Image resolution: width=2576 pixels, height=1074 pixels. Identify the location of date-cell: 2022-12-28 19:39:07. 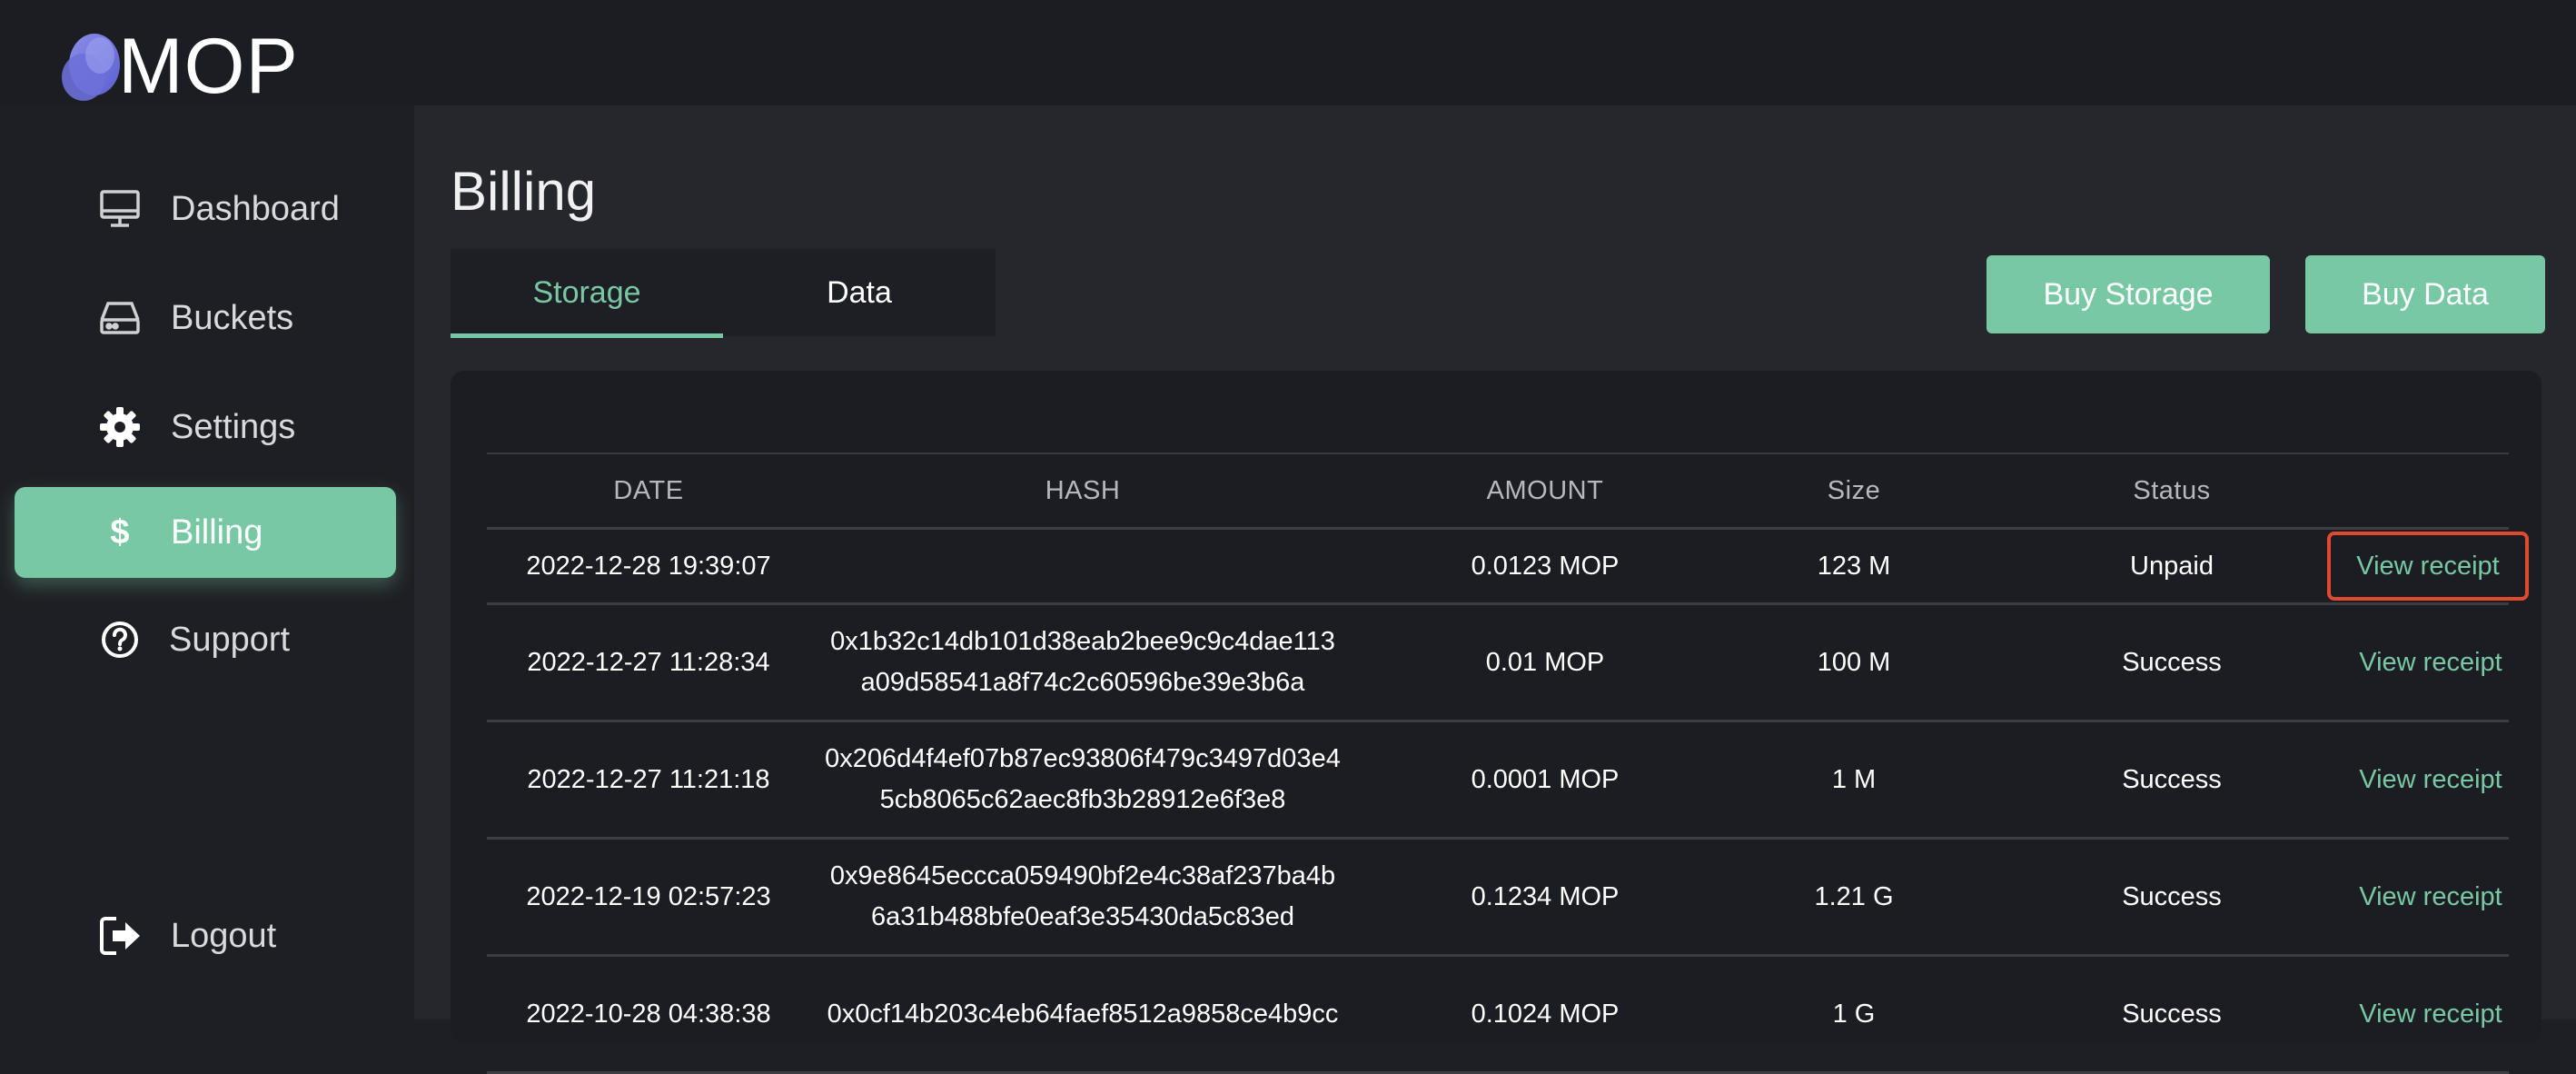
(648, 566).